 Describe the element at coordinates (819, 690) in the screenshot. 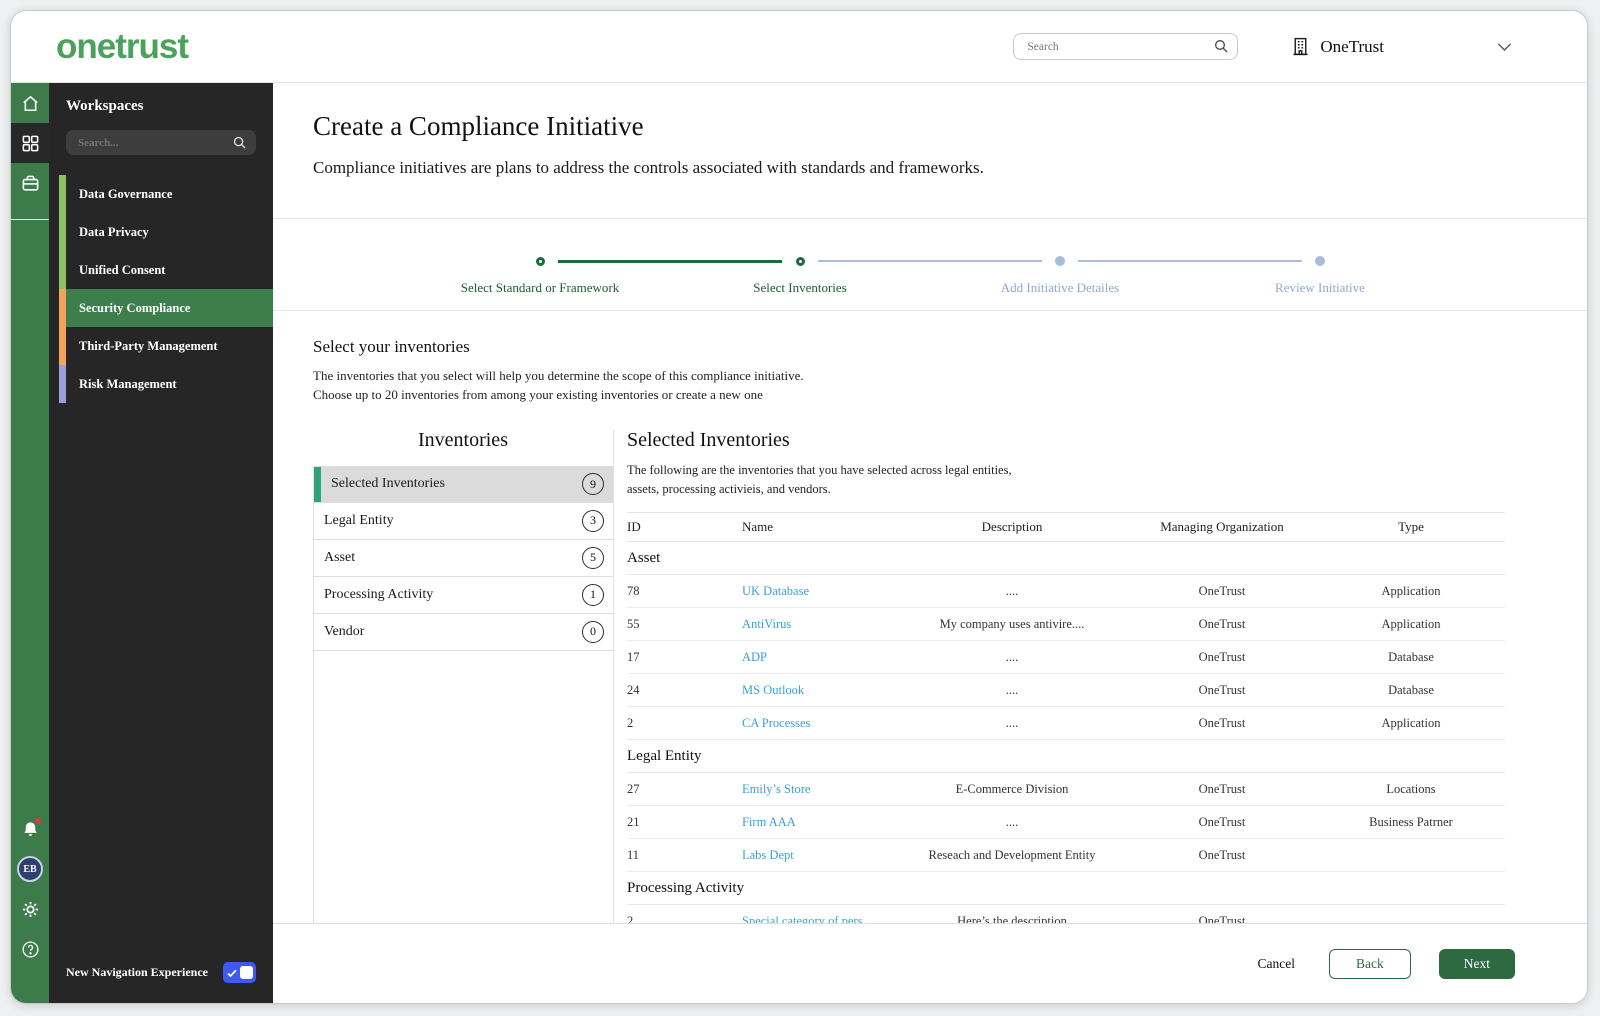

I see `cell-name-link: MS Outlook` at that location.